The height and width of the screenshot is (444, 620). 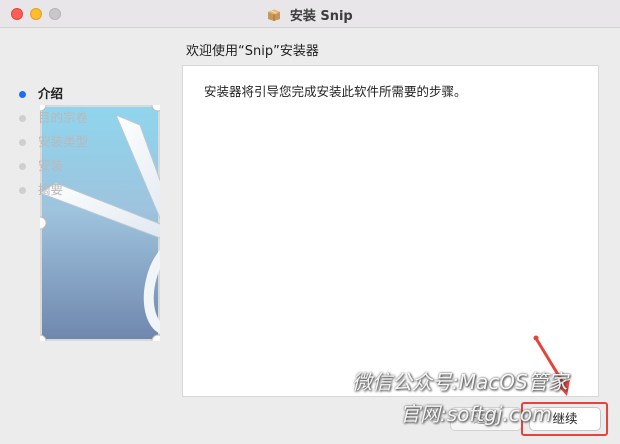 What do you see at coordinates (335, 91) in the screenshot?
I see `intro-text: 安装器将引导您完成安装此软件所需要的步骤。` at bounding box center [335, 91].